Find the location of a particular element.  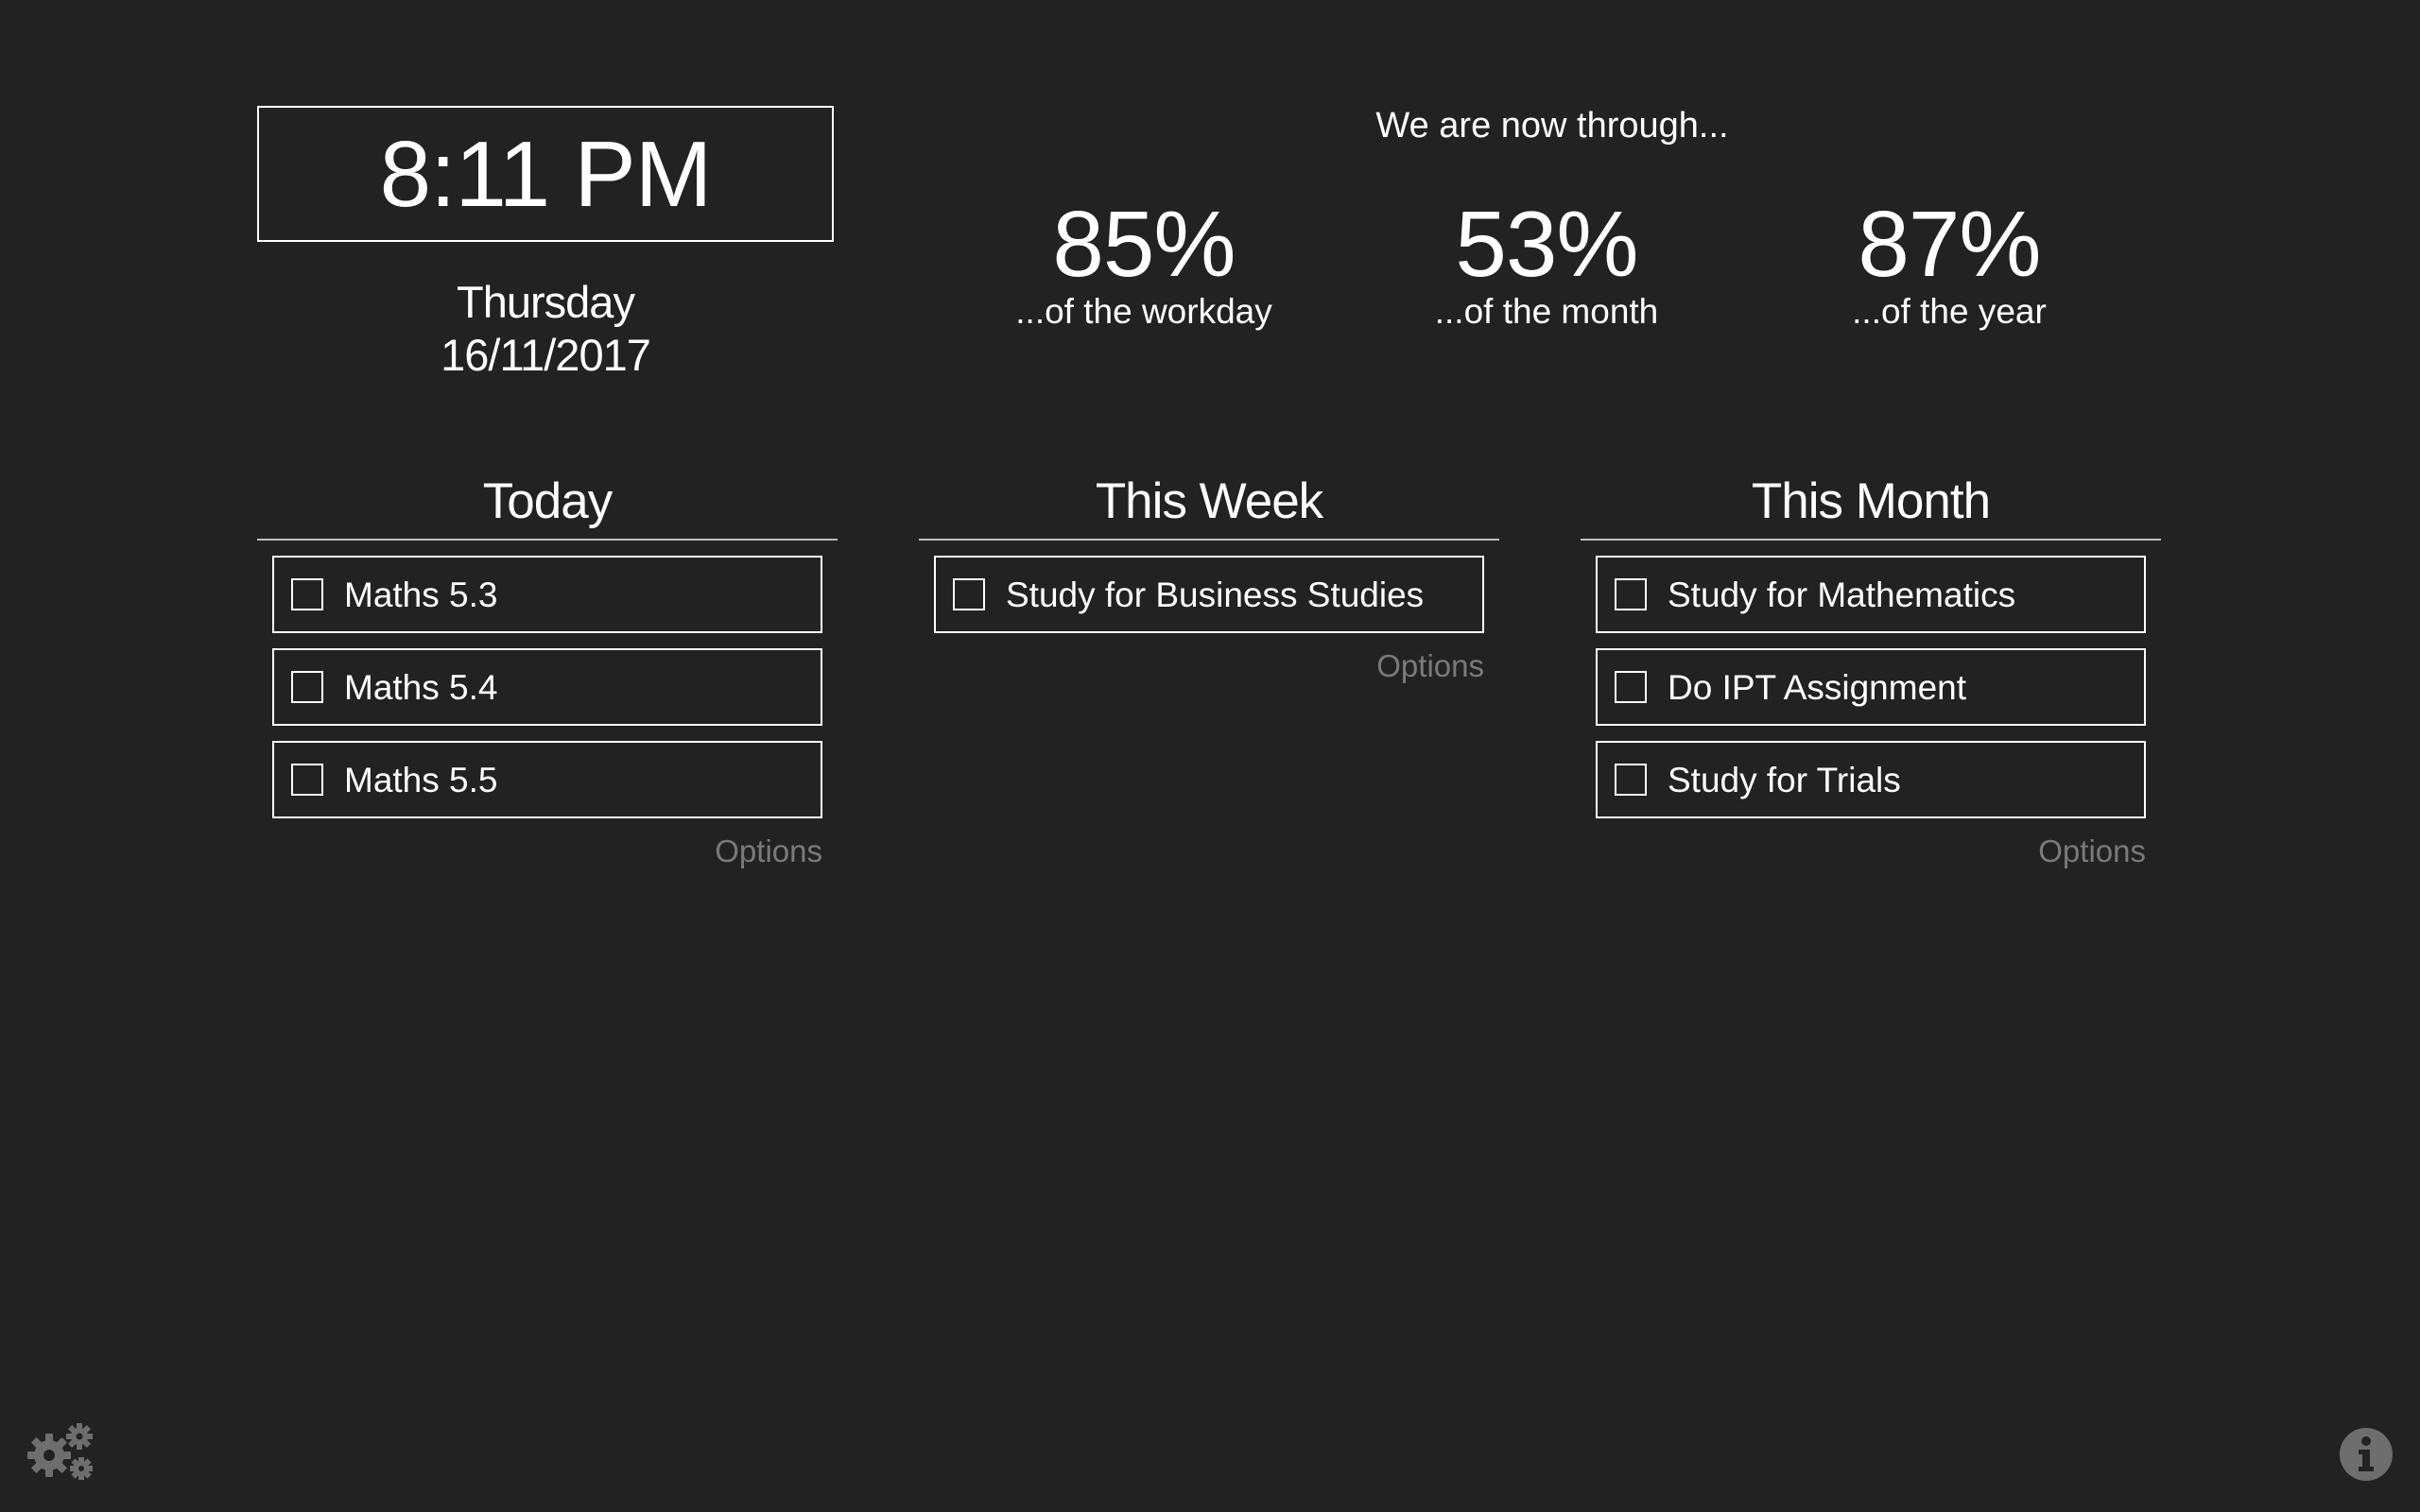

task-item: Study for Business Studies is located at coordinates (1209, 594).